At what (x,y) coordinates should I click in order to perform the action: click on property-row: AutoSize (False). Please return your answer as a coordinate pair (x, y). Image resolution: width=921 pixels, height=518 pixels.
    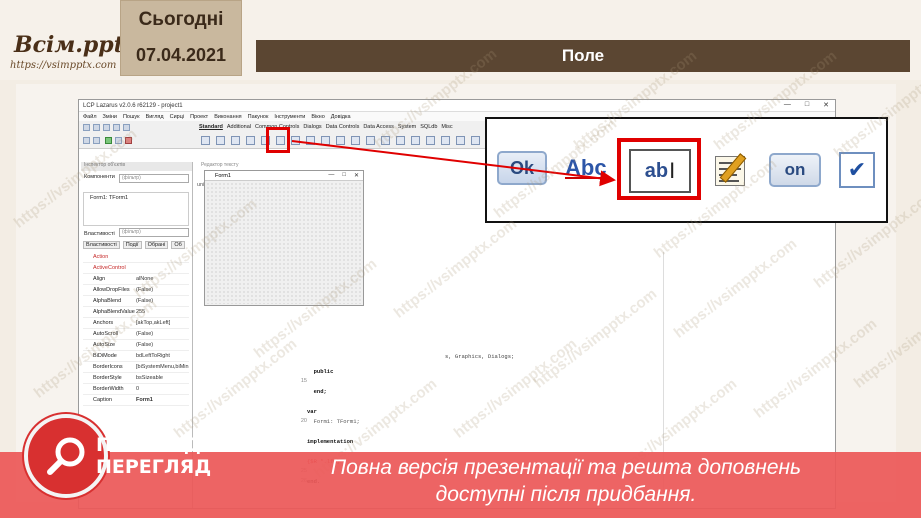
    Looking at the image, I should click on (136, 345).